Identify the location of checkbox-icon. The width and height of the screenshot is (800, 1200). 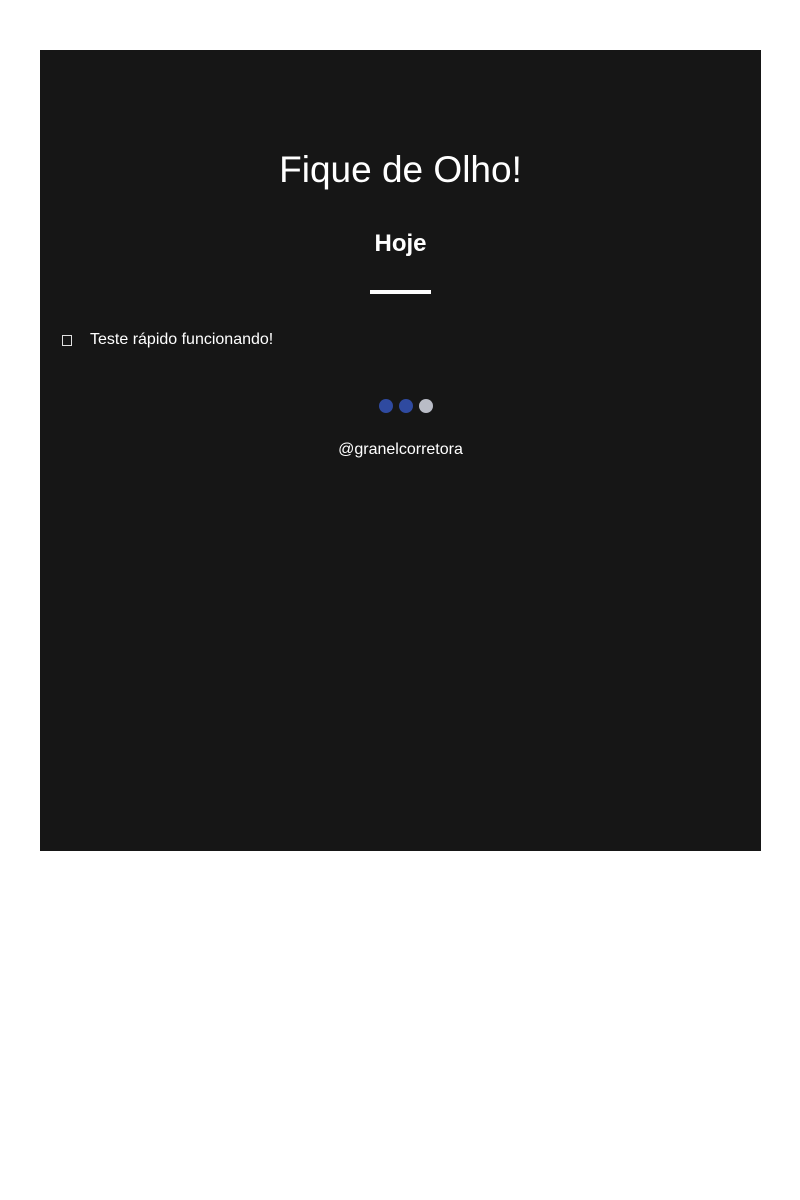
(67, 340).